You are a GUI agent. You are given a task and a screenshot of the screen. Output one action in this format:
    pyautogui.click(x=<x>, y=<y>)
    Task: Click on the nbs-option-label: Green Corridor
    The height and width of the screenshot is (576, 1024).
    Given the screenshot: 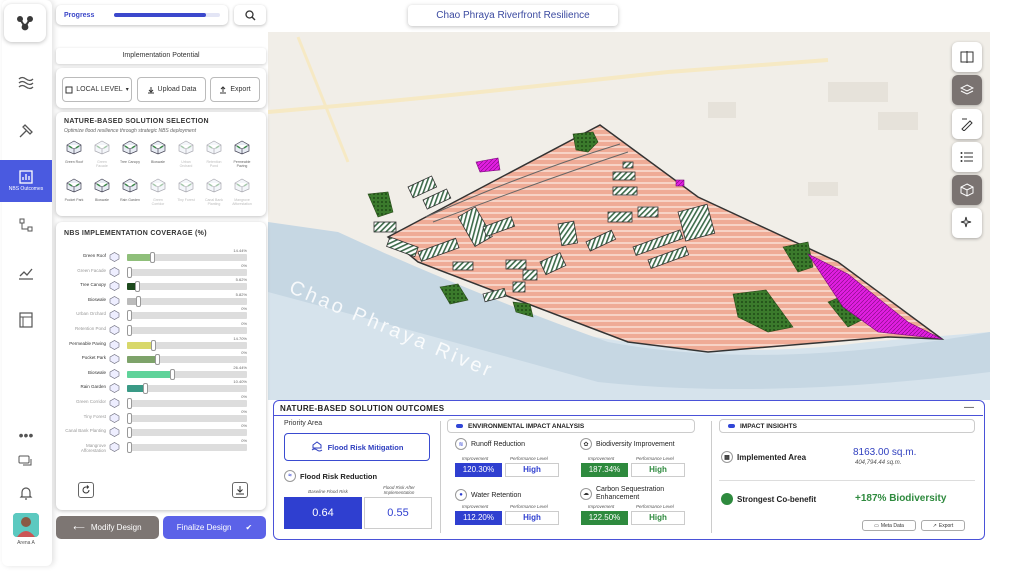 What is the action you would take?
    pyautogui.click(x=158, y=202)
    